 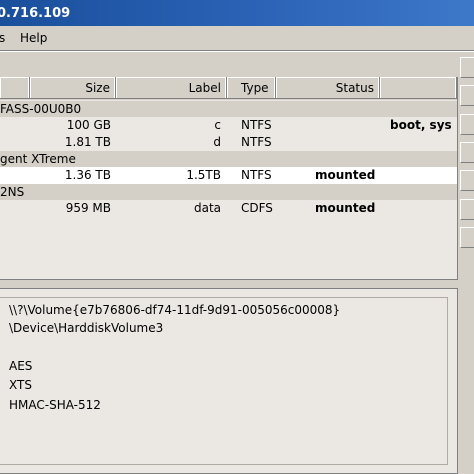 What do you see at coordinates (171, 88) in the screenshot?
I see `column-header-label: Label` at bounding box center [171, 88].